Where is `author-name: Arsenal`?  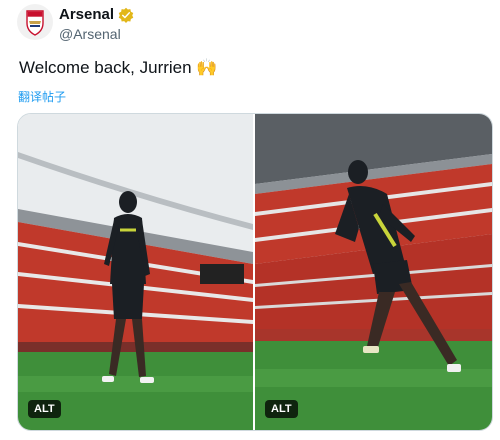
author-name: Arsenal is located at coordinates (86, 14).